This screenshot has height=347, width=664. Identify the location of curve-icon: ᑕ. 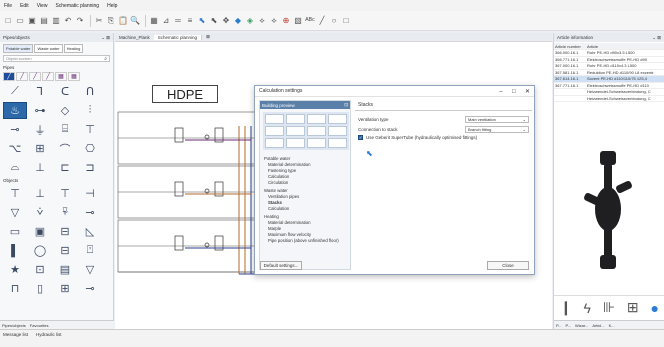
(65, 91).